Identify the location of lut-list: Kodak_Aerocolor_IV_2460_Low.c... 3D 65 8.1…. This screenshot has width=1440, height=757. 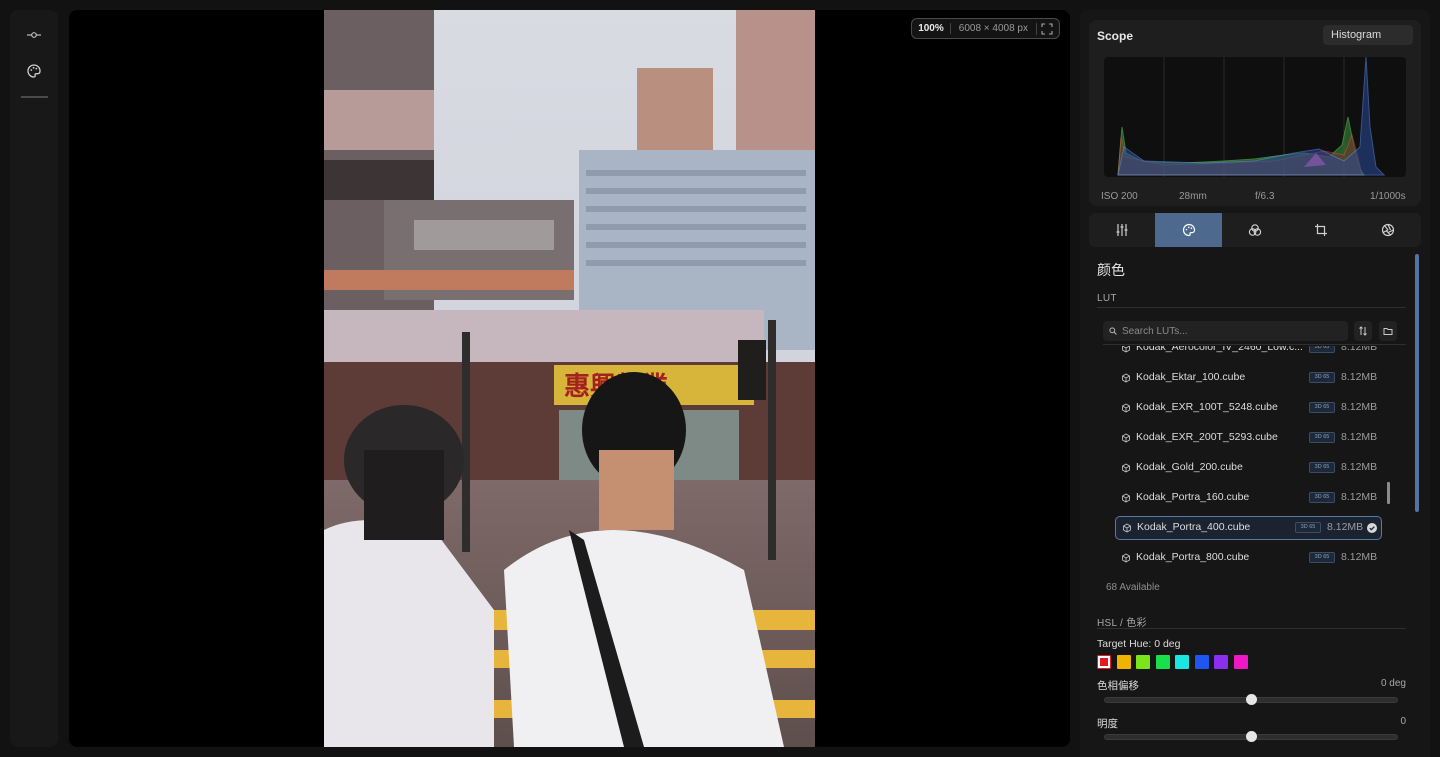
(1245, 463).